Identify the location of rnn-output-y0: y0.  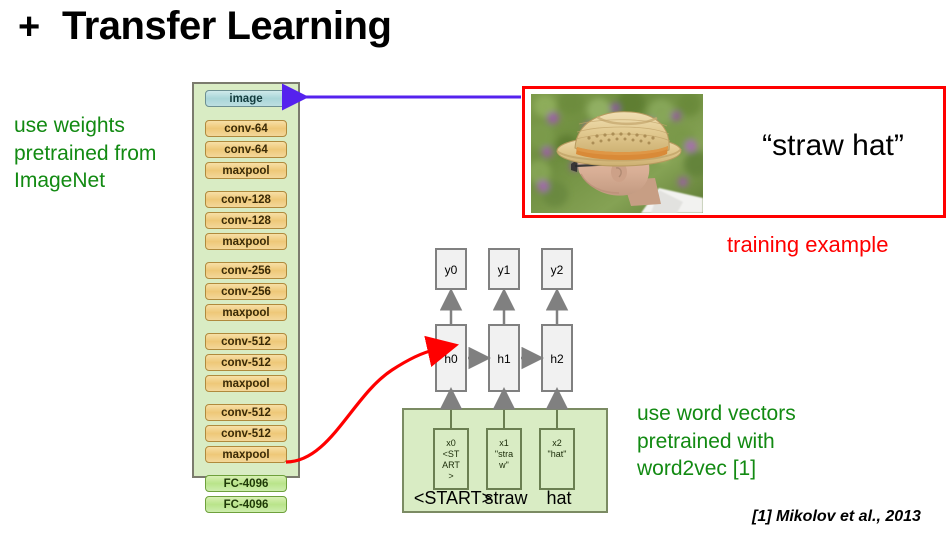
(451, 269).